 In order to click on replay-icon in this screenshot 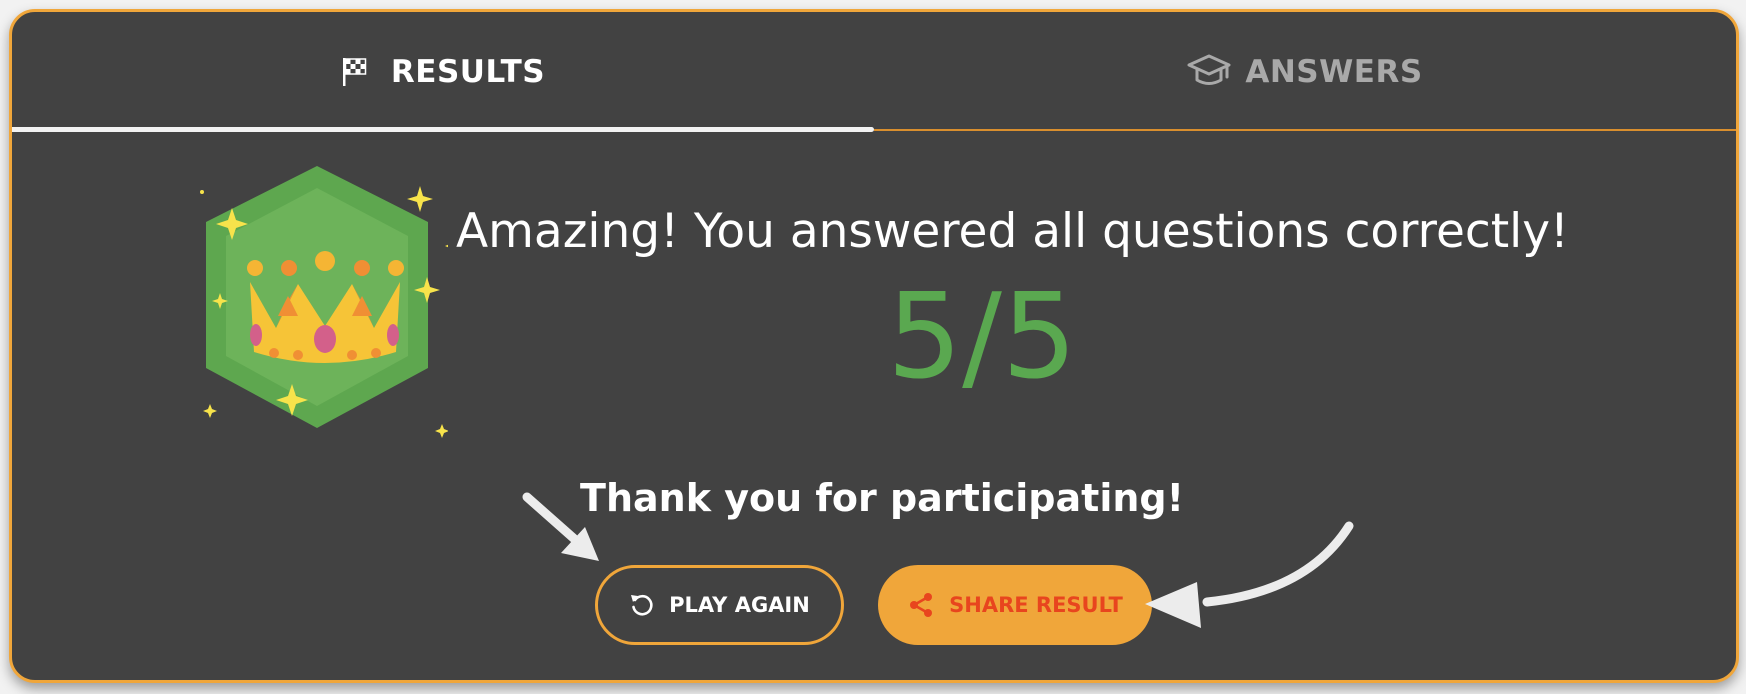, I will do `click(642, 605)`.